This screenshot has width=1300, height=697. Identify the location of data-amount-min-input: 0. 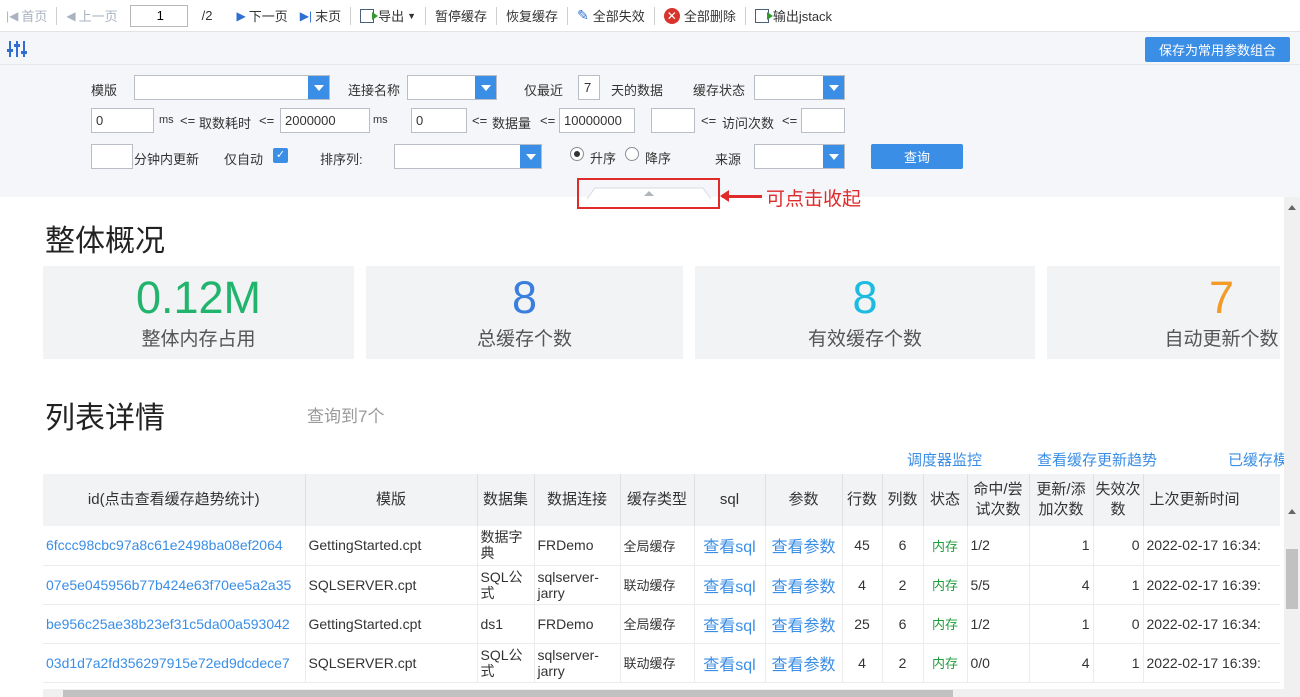
(439, 120).